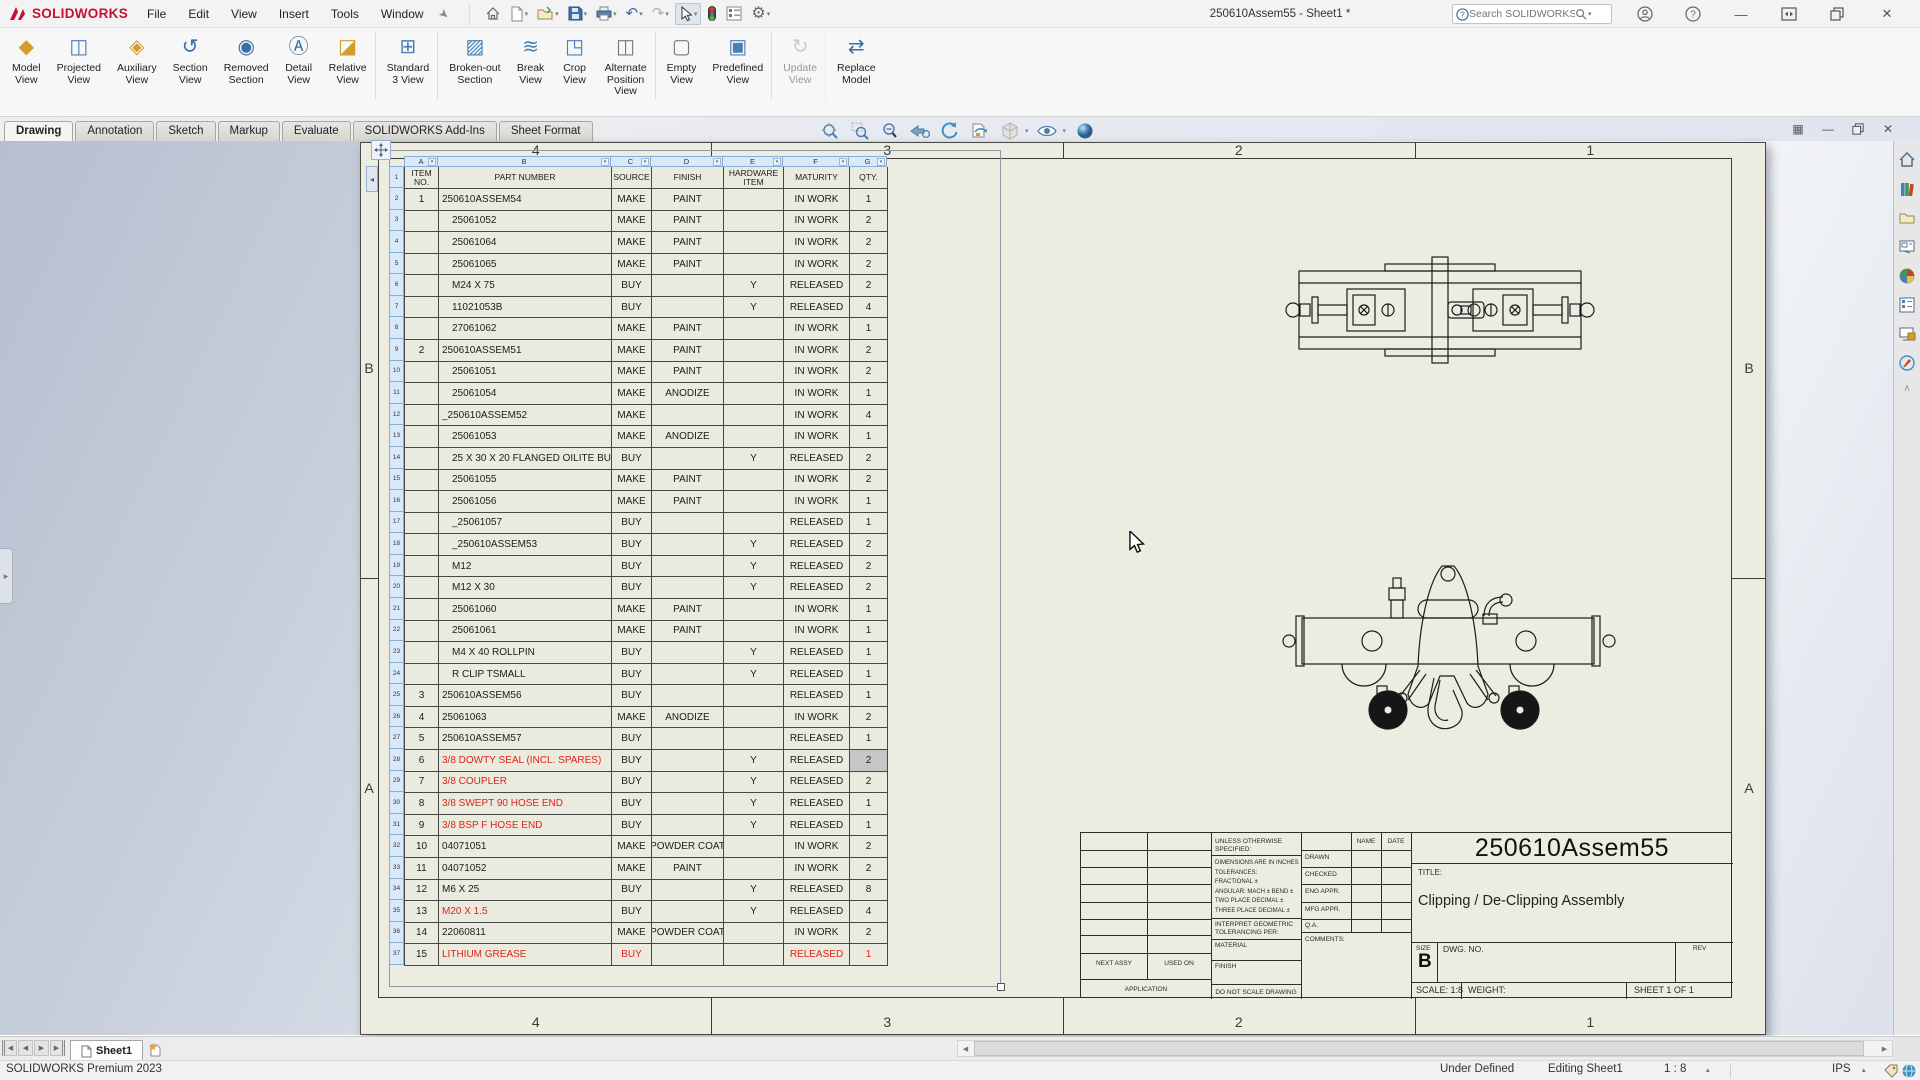 This screenshot has width=1920, height=1080. Describe the element at coordinates (525, 868) in the screenshot. I see `bom-cell-part-number: 04071052` at that location.